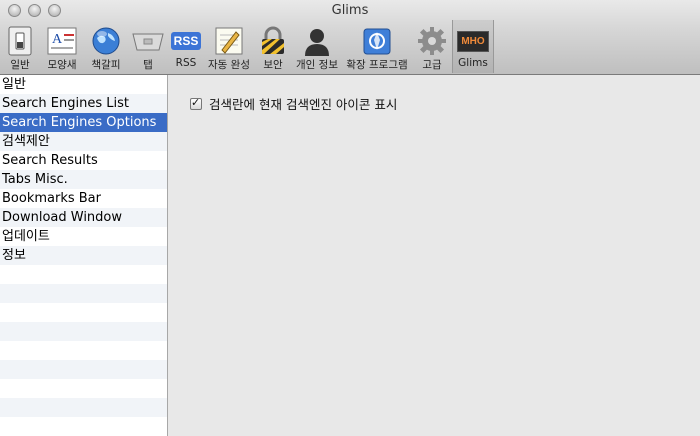 The width and height of the screenshot is (700, 436). I want to click on tab-advanced: 고급, so click(432, 46).